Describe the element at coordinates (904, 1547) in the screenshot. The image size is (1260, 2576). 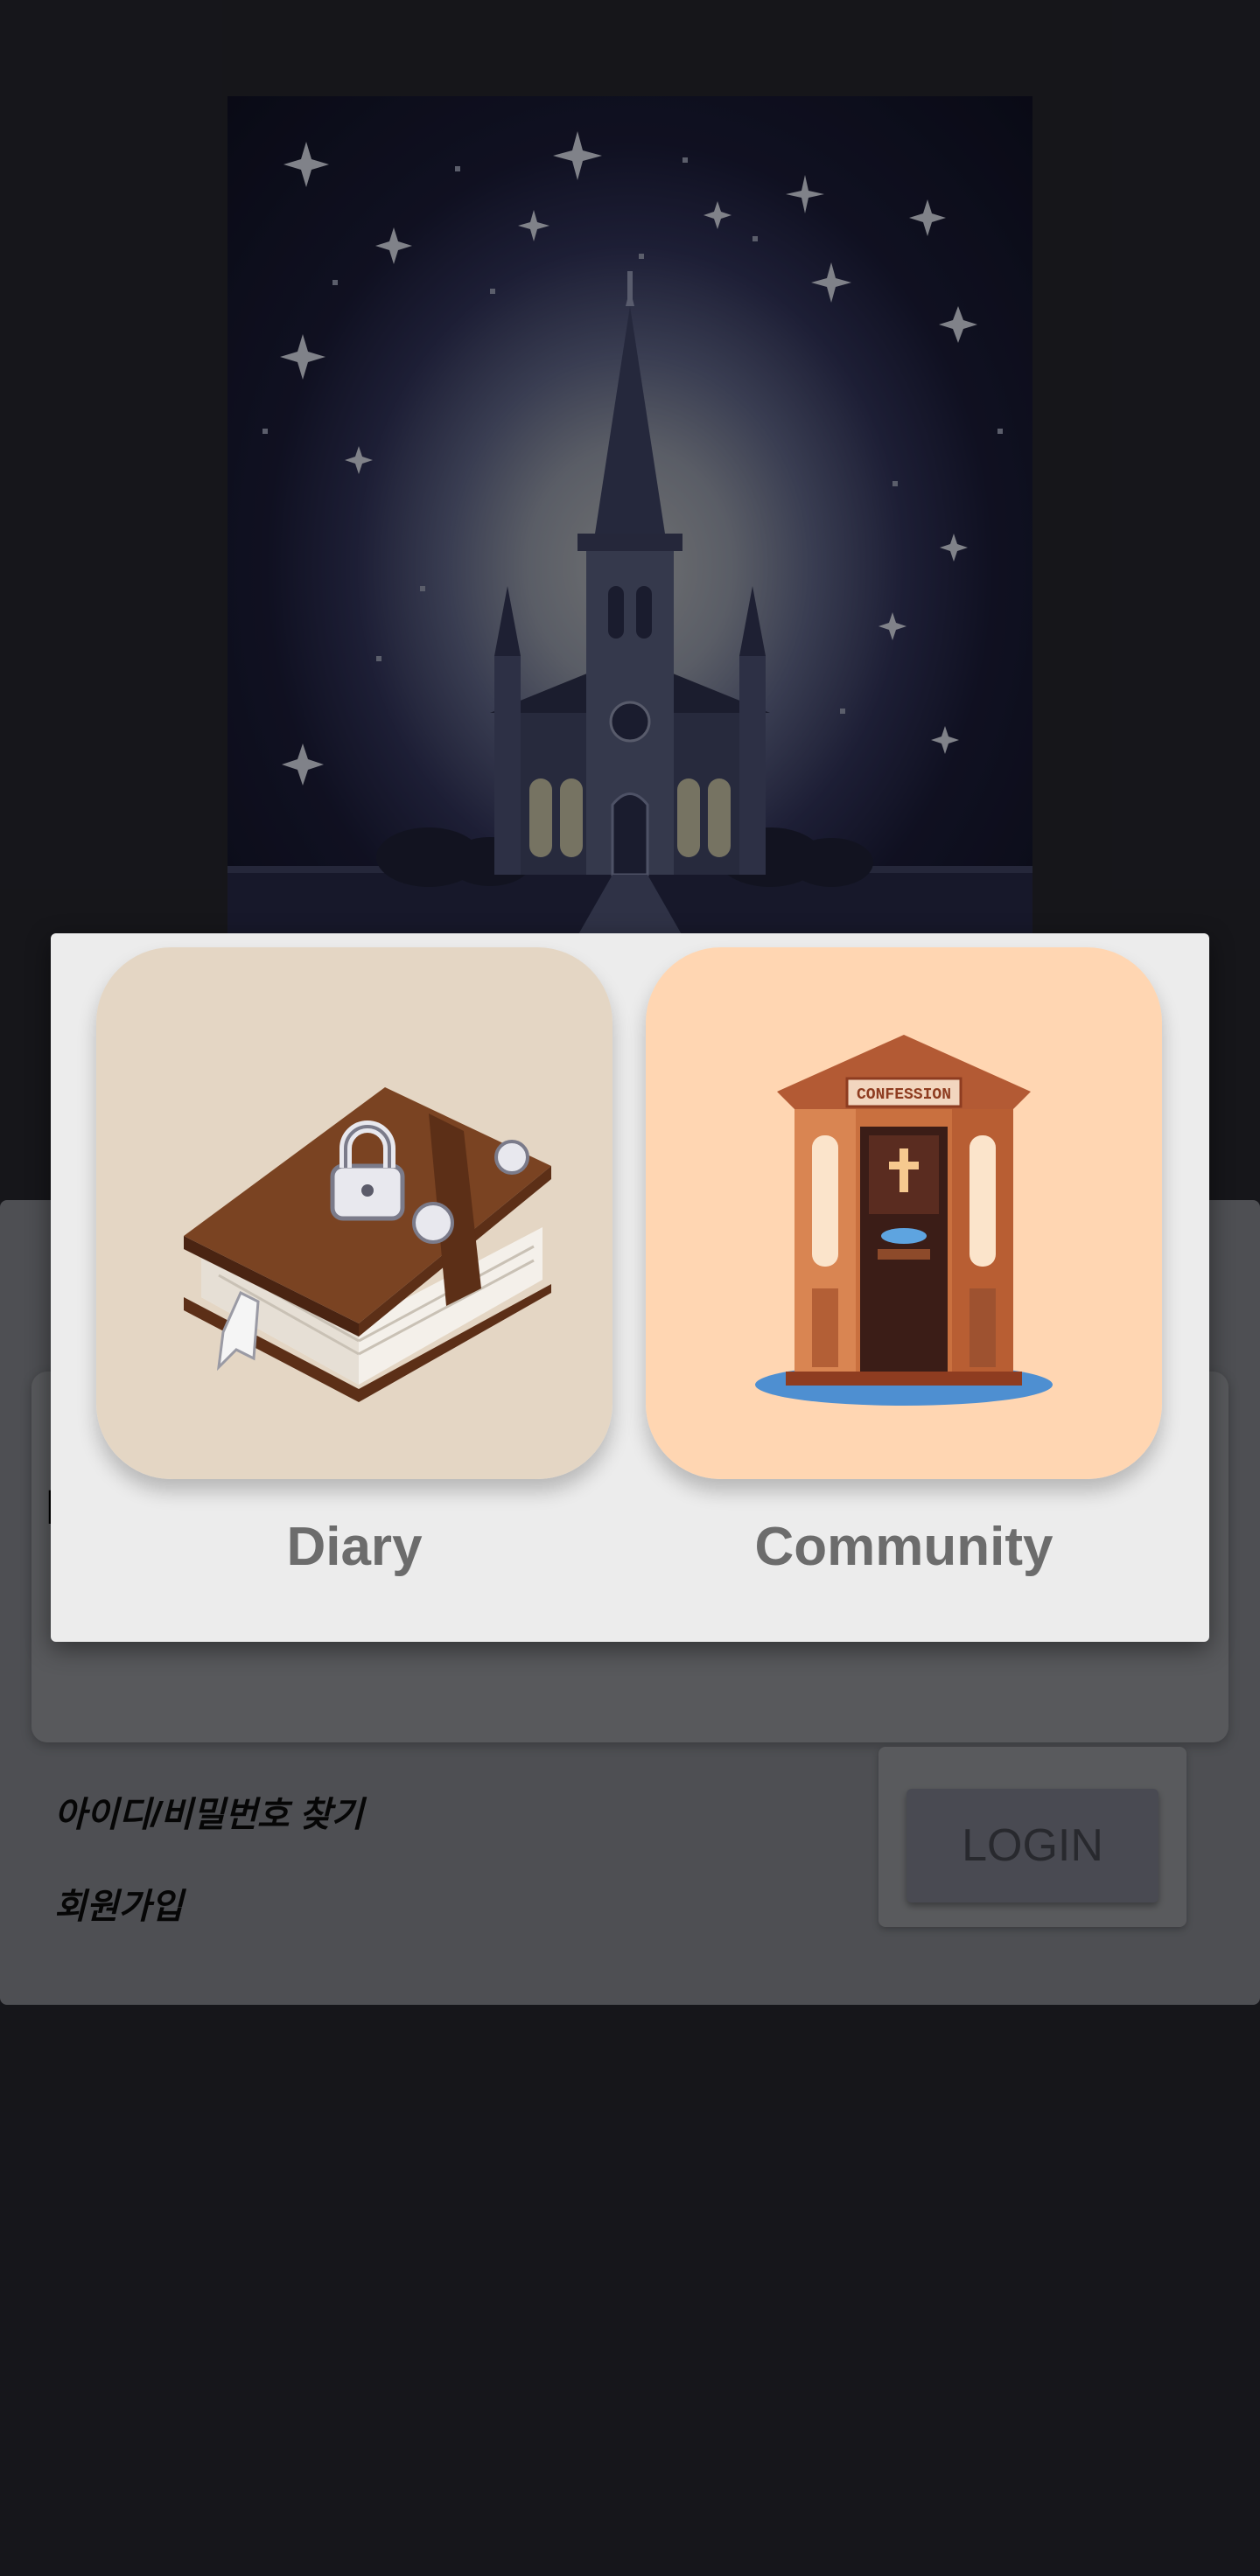
I see `community-label: Community` at that location.